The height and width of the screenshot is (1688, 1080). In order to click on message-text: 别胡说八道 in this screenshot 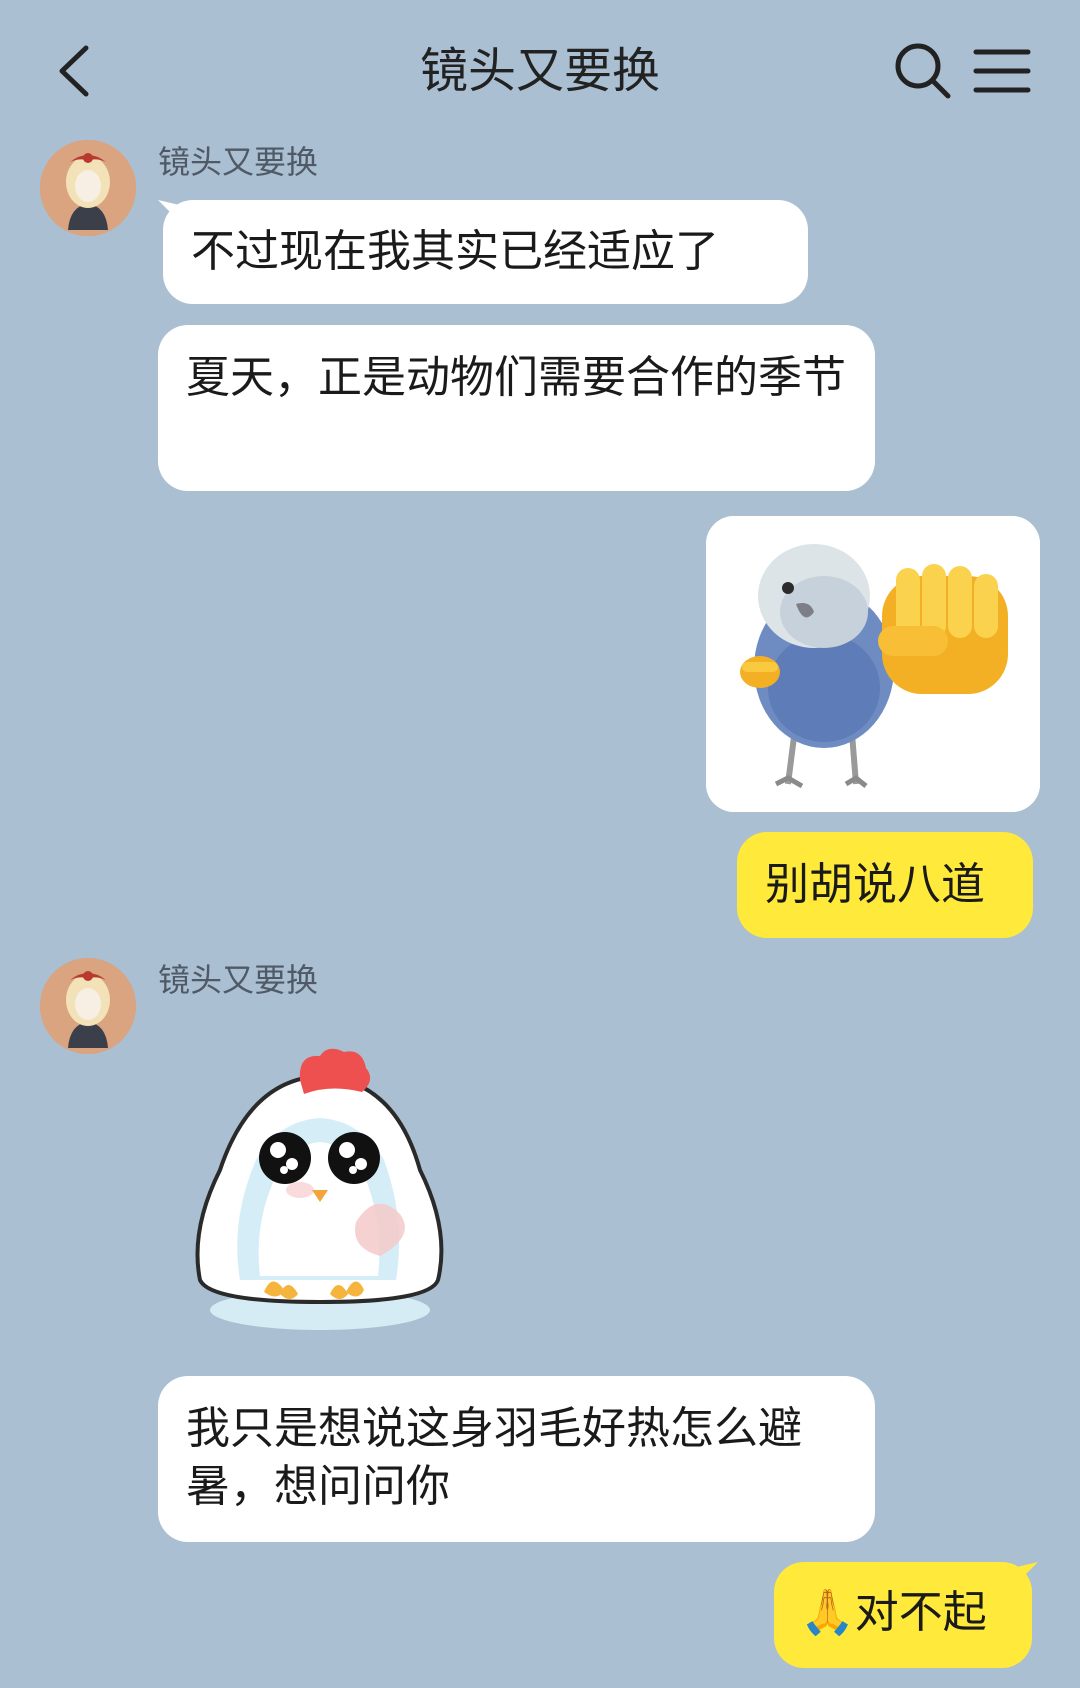, I will do `click(875, 884)`.